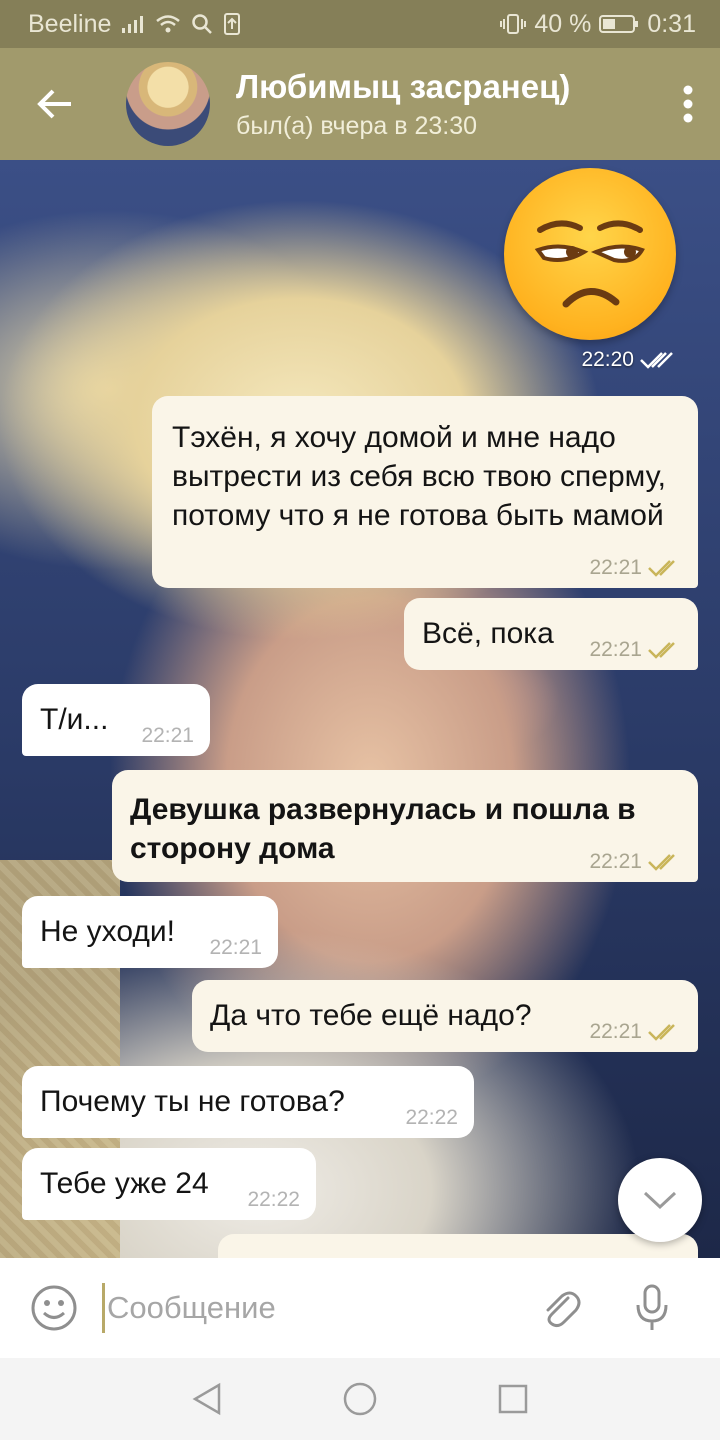  I want to click on message-field-wrap, so click(312, 1308).